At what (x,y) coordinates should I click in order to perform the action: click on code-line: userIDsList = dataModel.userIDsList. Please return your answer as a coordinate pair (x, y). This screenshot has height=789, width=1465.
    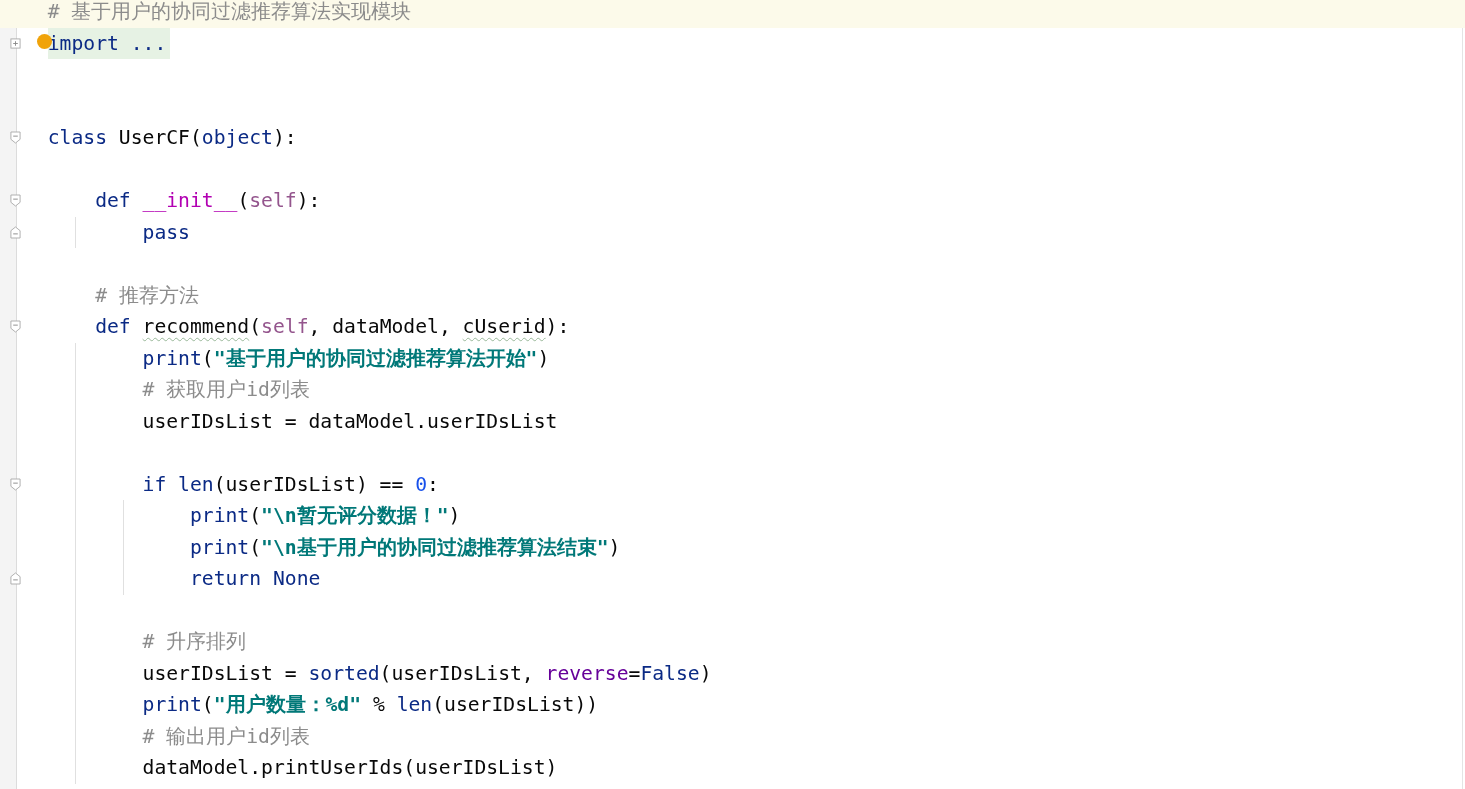
    Looking at the image, I should click on (350, 421).